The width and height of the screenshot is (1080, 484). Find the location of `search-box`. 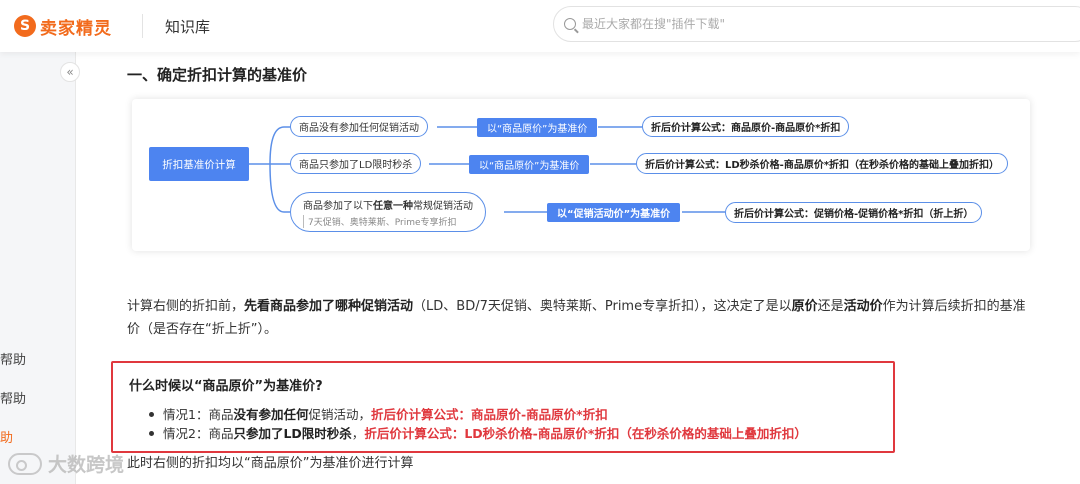

search-box is located at coordinates (816, 24).